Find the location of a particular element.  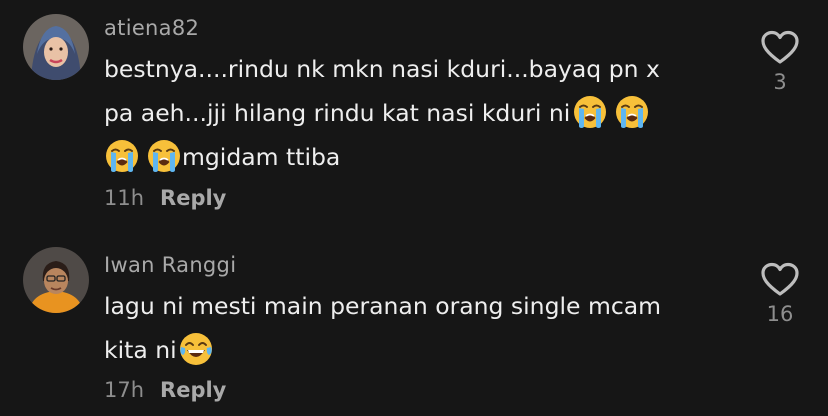

like-button: 3 is located at coordinates (780, 62).